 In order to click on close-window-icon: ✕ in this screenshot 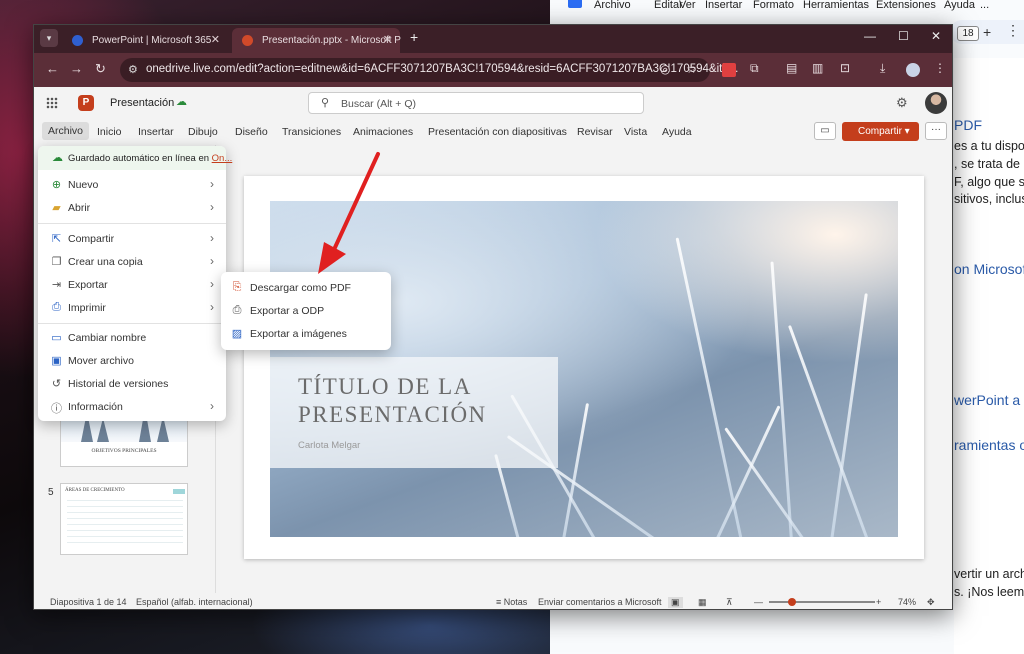, I will do `click(936, 36)`.